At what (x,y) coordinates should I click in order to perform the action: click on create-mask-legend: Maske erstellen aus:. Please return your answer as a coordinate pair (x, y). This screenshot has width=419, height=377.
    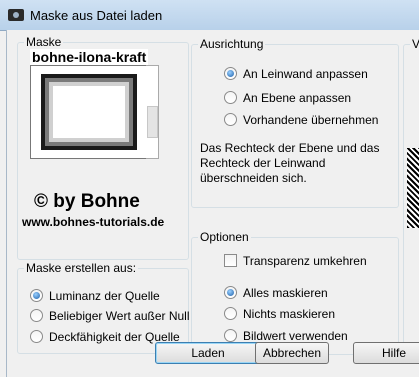
    Looking at the image, I should click on (81, 268).